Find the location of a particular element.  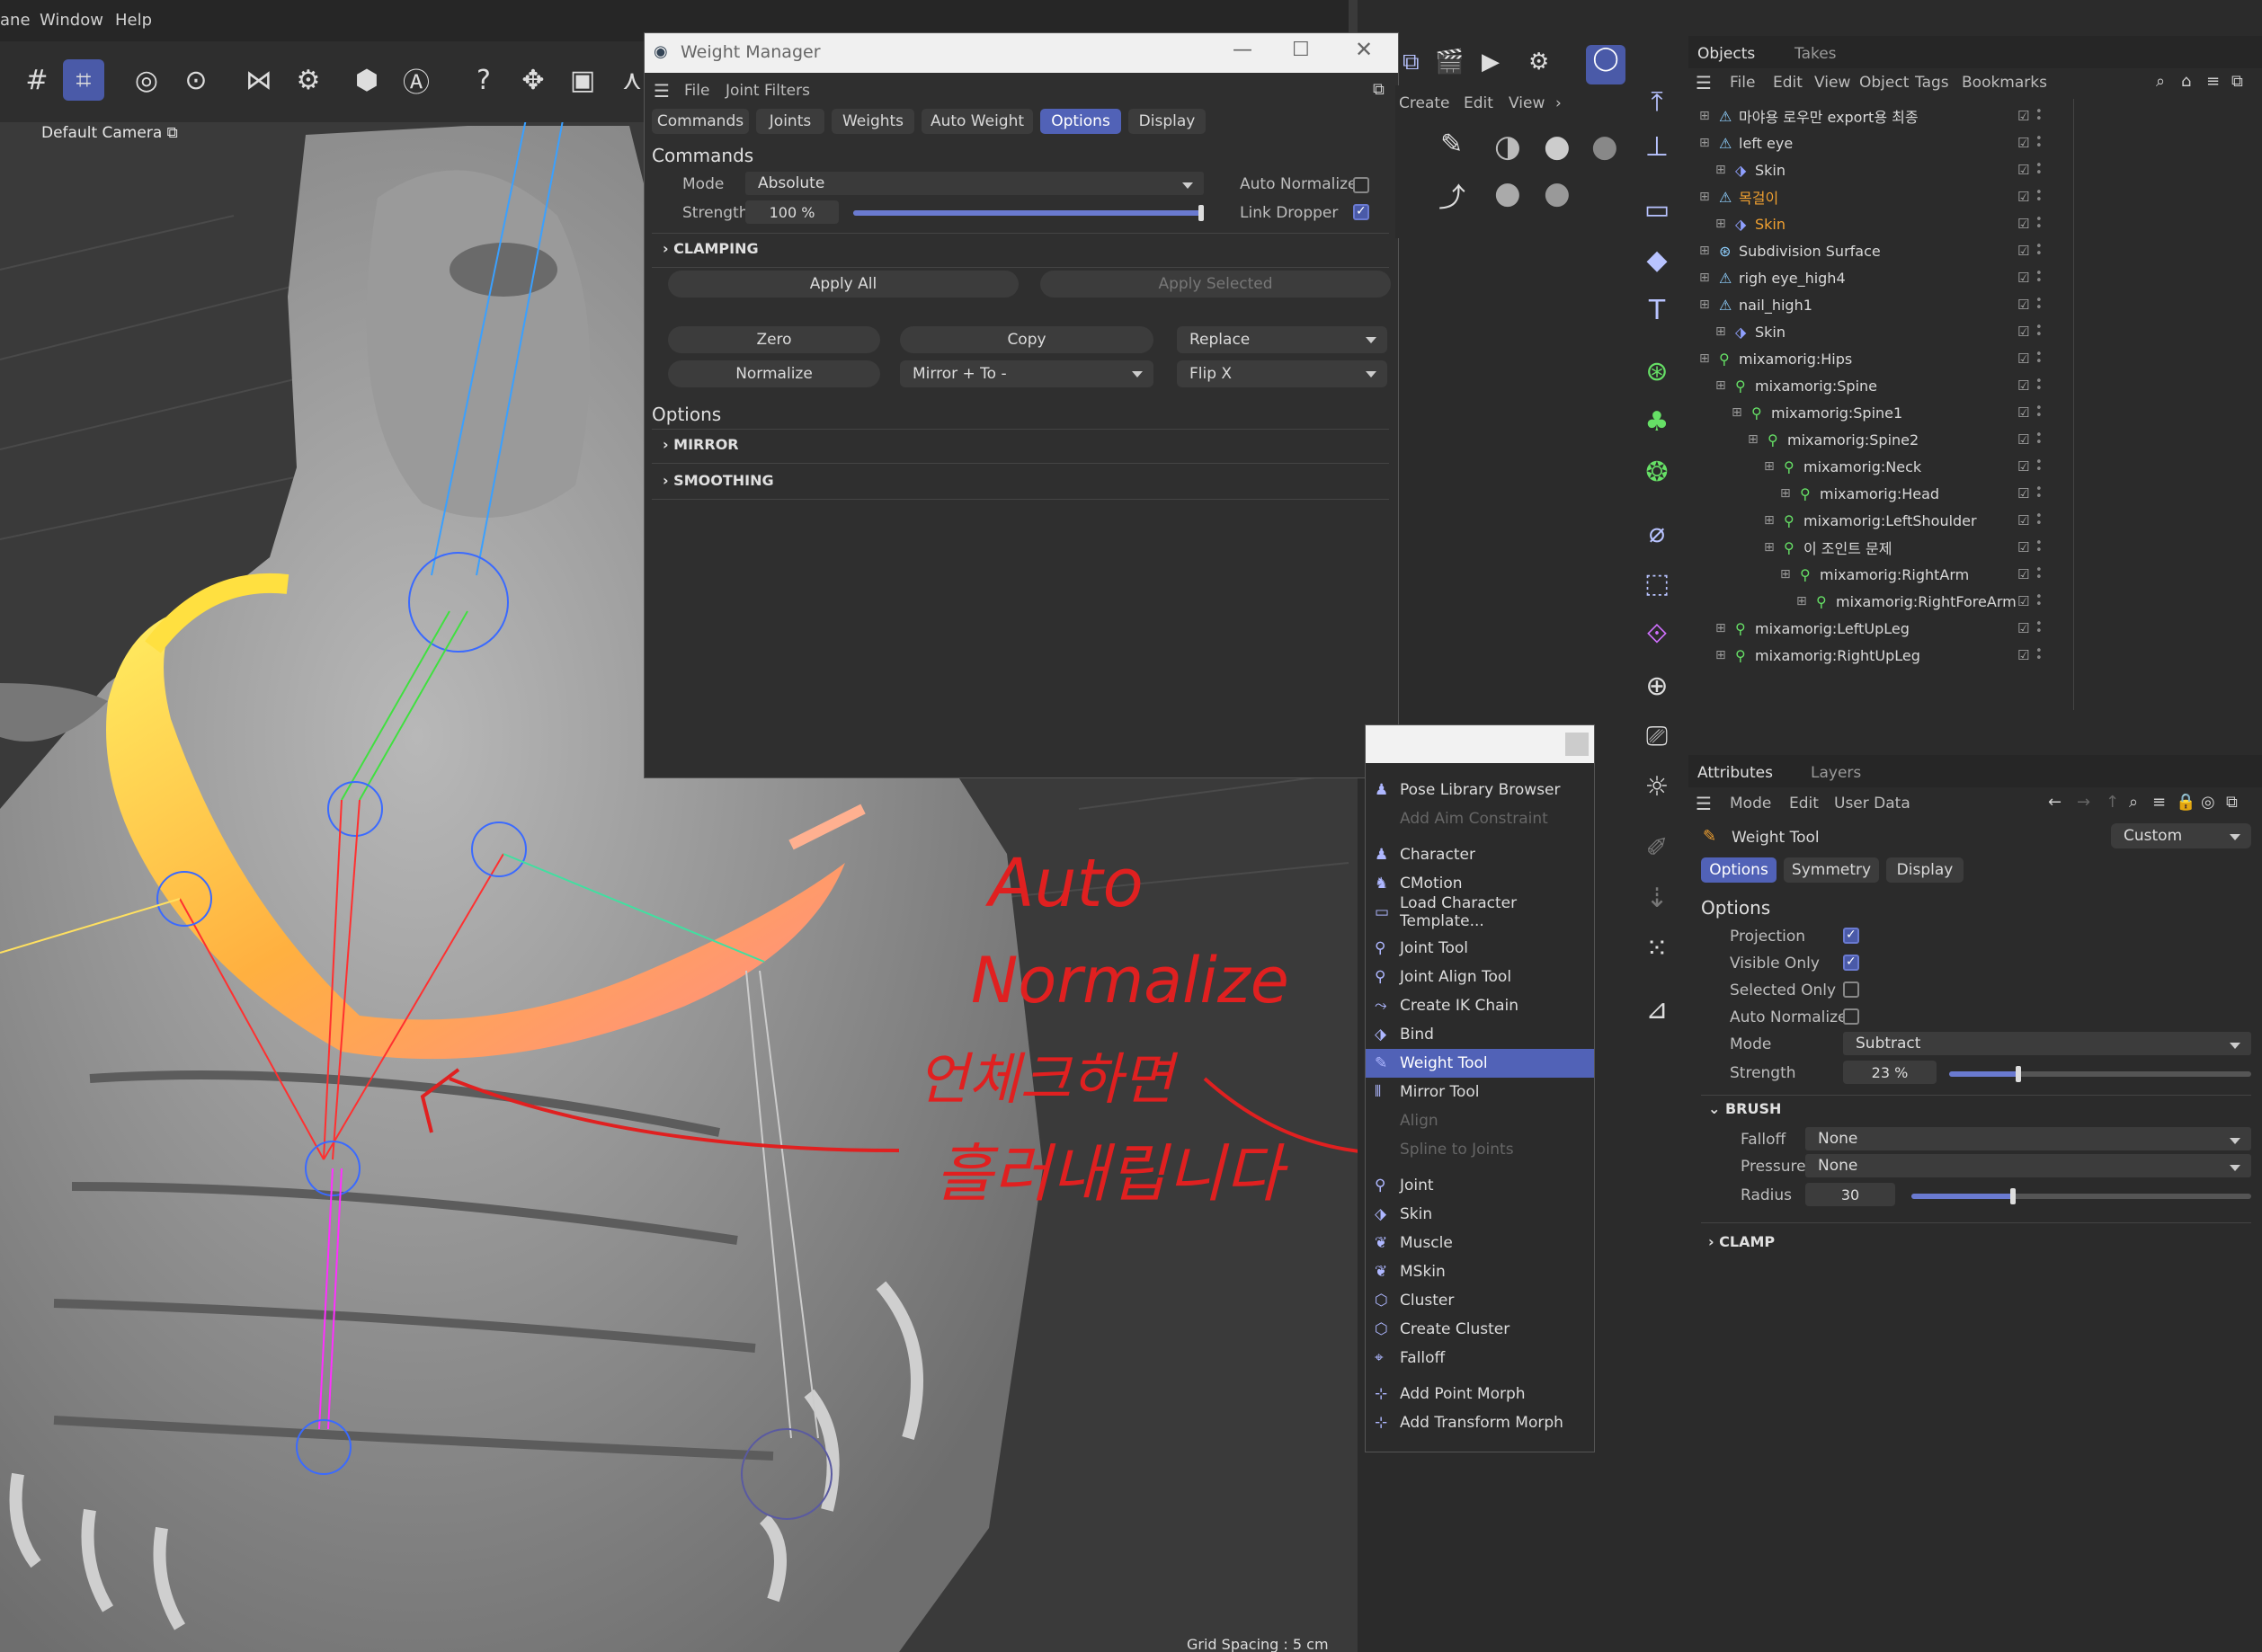

mirror-to-dropdown: Mirror + To - is located at coordinates (1026, 373).